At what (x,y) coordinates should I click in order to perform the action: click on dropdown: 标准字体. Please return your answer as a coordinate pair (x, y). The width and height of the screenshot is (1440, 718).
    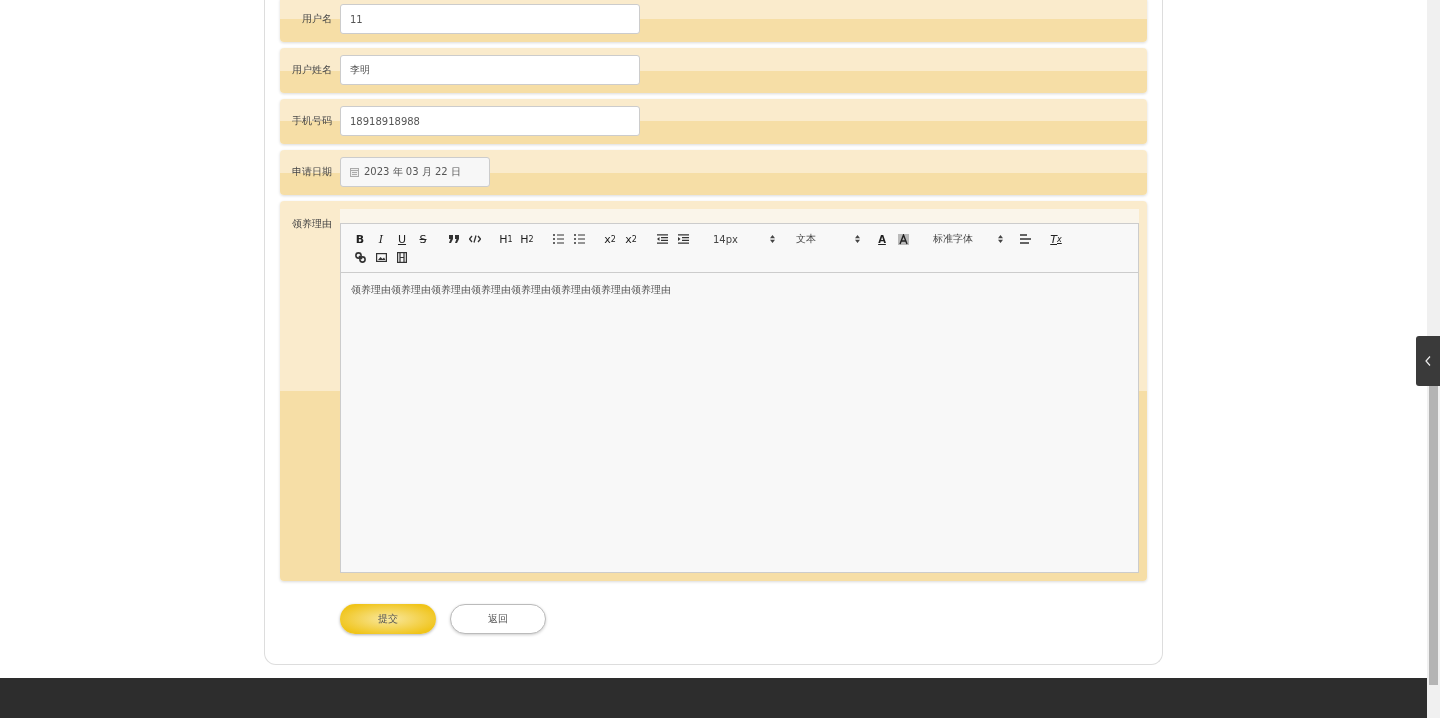
    Looking at the image, I should click on (964, 239).